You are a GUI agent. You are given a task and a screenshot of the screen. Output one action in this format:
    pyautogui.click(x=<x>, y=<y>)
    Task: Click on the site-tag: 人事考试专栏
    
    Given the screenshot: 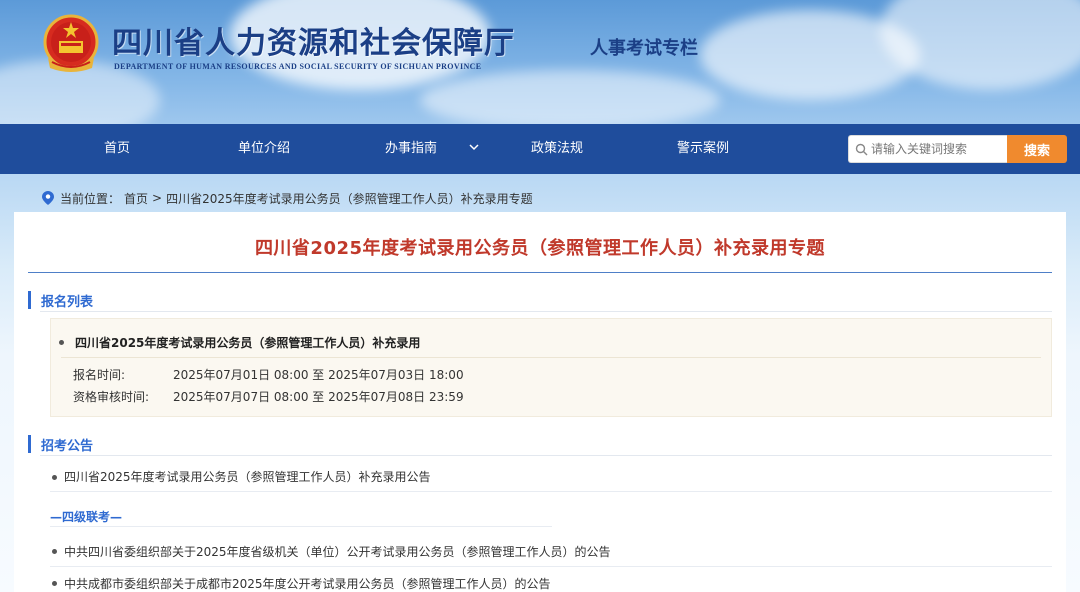 What is the action you would take?
    pyautogui.click(x=644, y=48)
    